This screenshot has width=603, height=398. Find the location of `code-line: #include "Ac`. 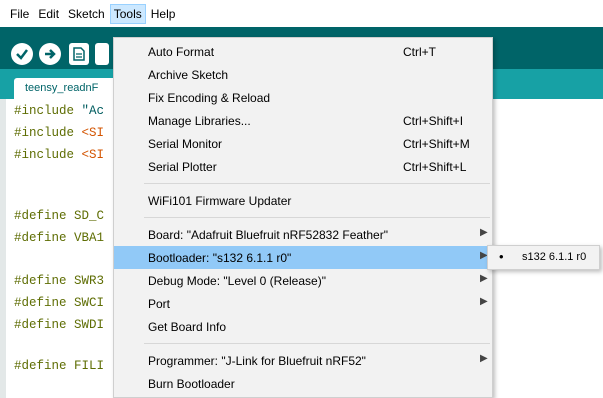

code-line: #include "Ac is located at coordinates (59, 111).